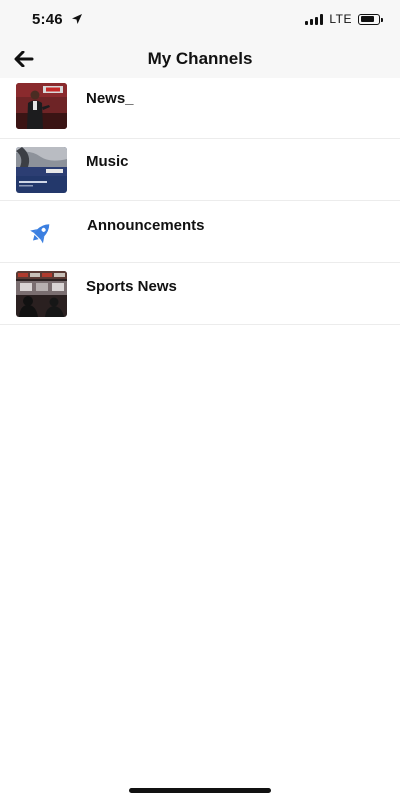  I want to click on network-label: LTE, so click(340, 19).